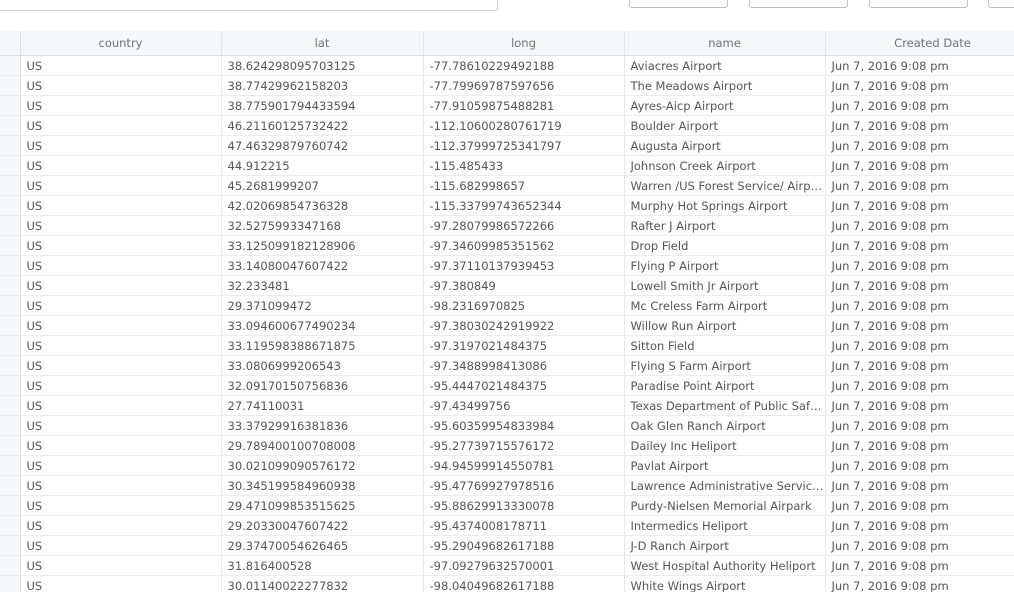 The image size is (1014, 592). What do you see at coordinates (322, 425) in the screenshot?
I see `lat-cell: 33.37929916381836` at bounding box center [322, 425].